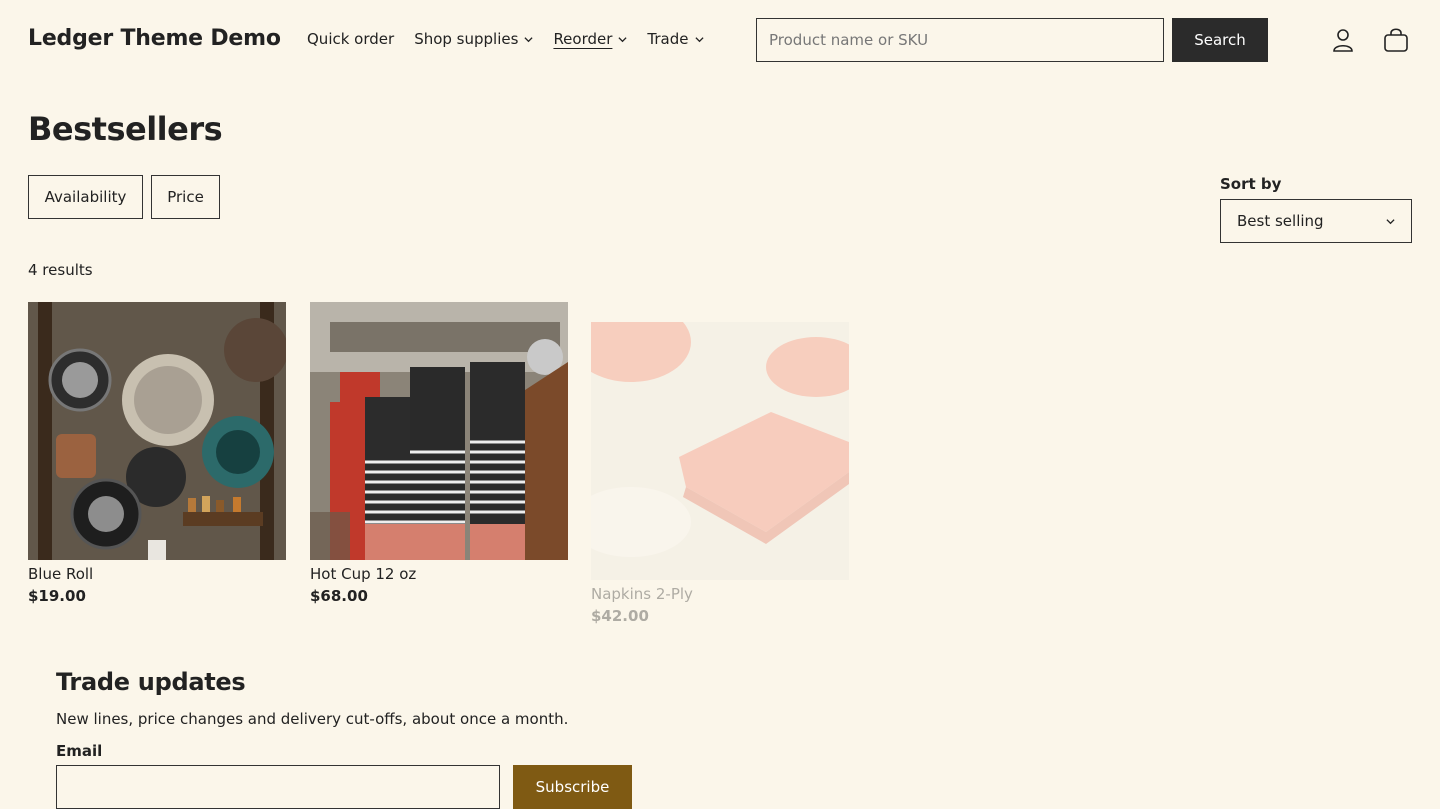  What do you see at coordinates (439, 574) in the screenshot?
I see `product-name: Hot Cup 12 oz` at bounding box center [439, 574].